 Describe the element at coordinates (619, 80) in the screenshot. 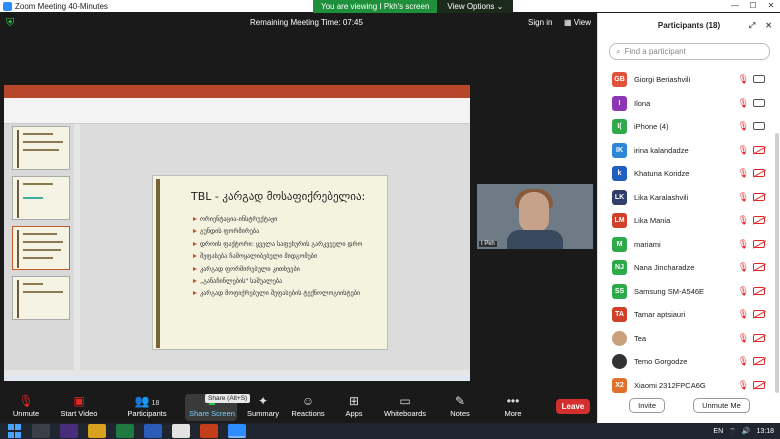

I see `avatar: GB` at that location.